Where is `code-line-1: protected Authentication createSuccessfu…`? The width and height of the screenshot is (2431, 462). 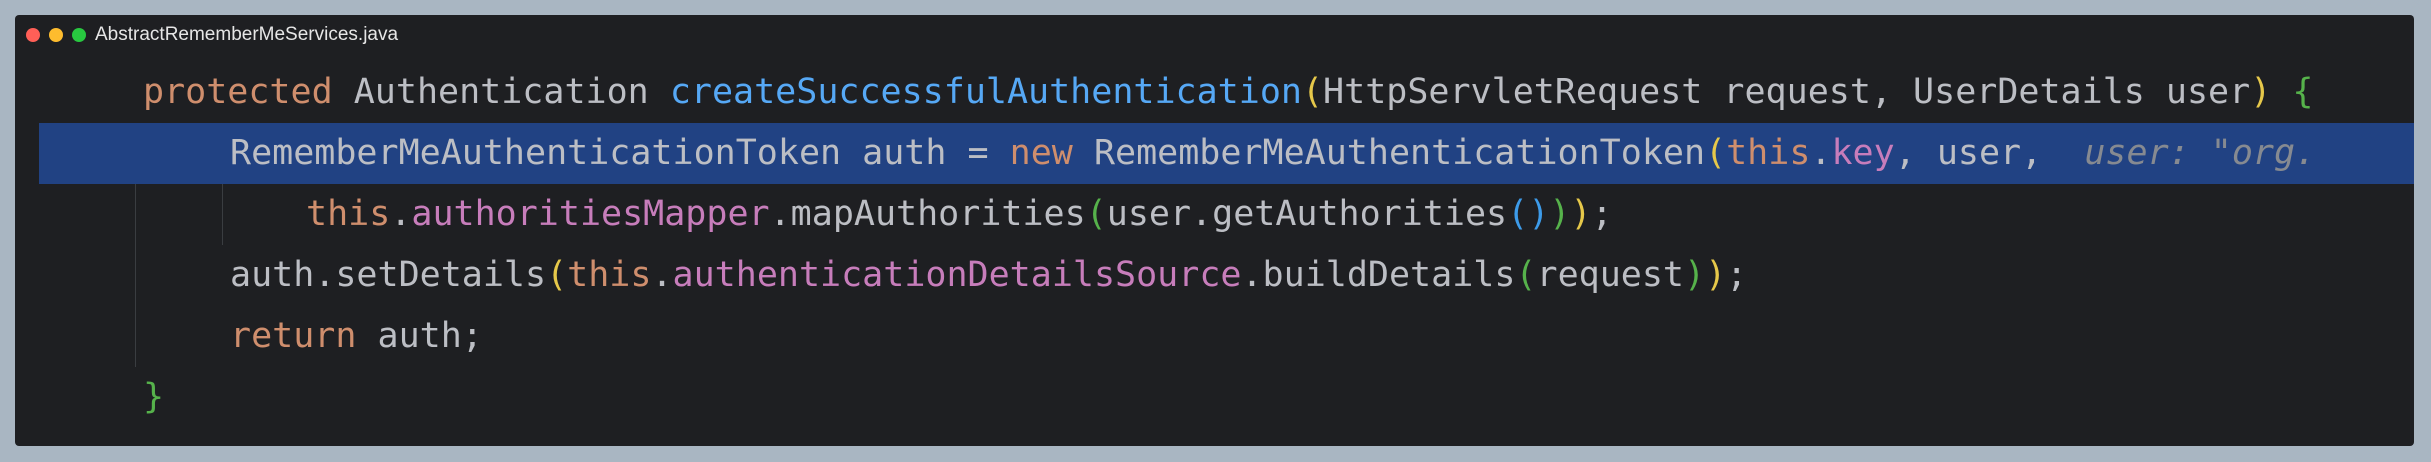
code-line-1: protected Authentication createSuccessfu… is located at coordinates (1226, 92).